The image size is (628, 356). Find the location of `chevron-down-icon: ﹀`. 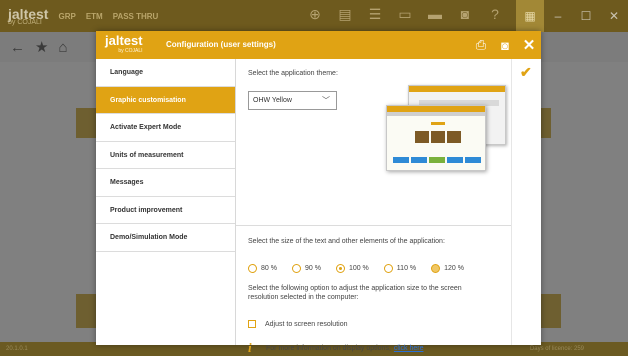

chevron-down-icon: ﹀ is located at coordinates (326, 100).